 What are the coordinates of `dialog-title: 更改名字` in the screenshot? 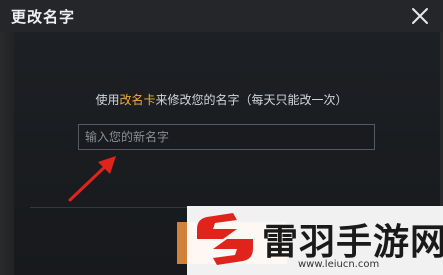 It's located at (43, 17).